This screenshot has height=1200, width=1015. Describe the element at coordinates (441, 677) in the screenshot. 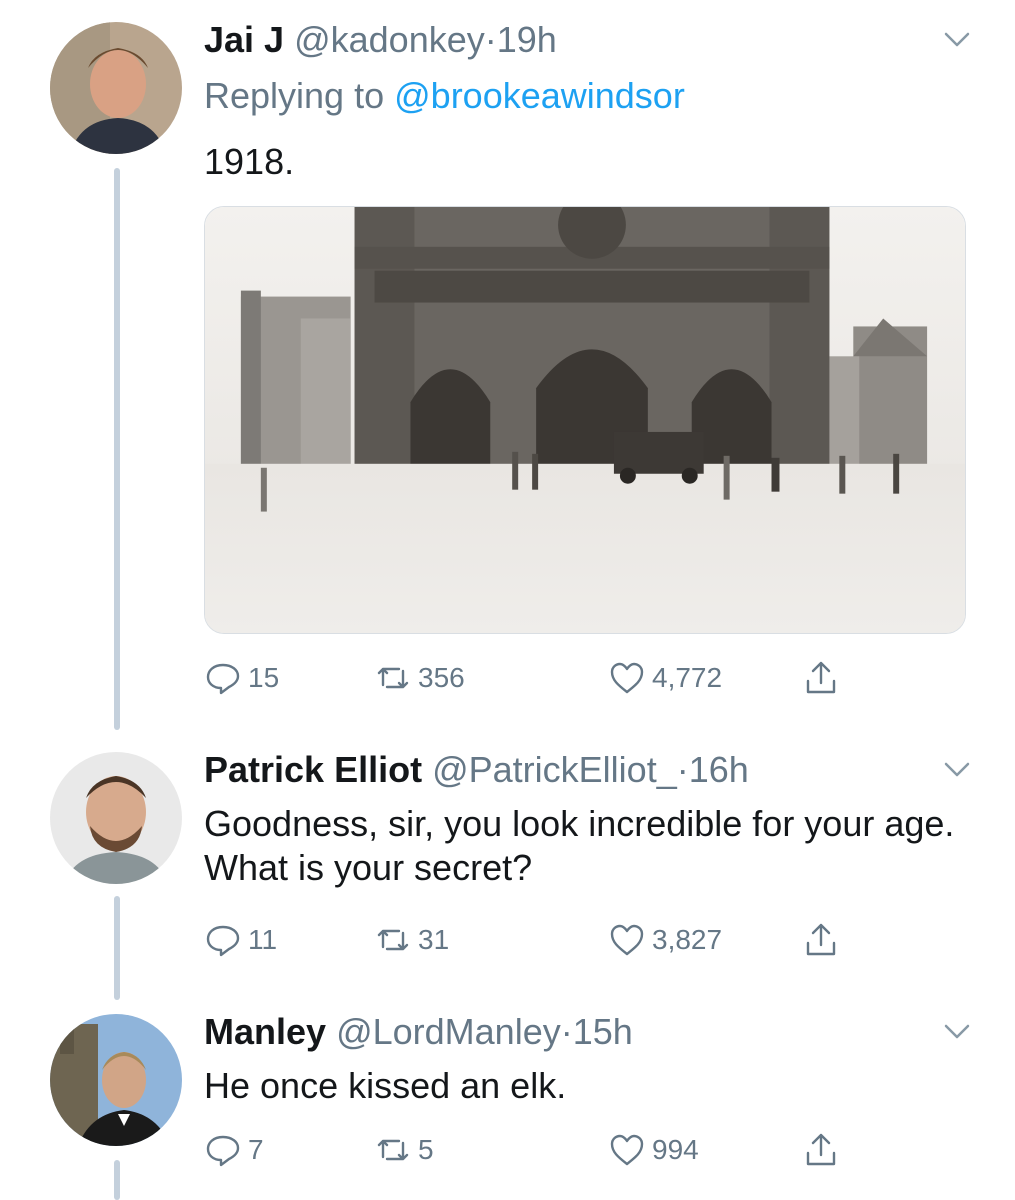

I see `retweet-count: 356` at that location.